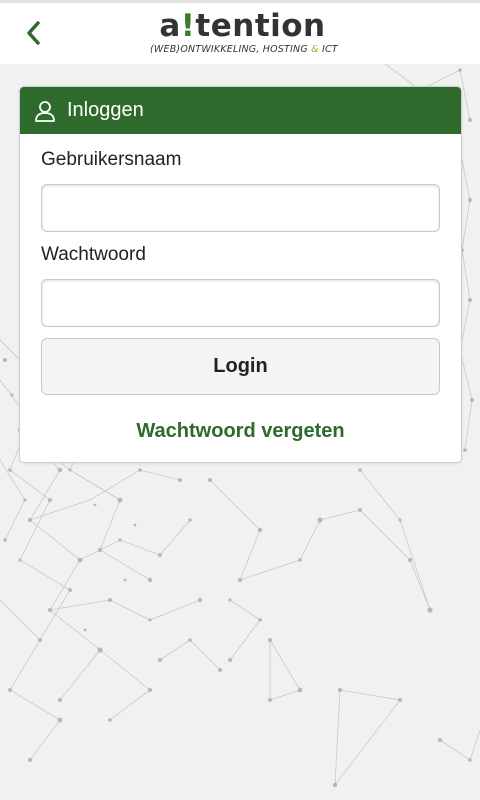 The image size is (480, 800). I want to click on back-button, so click(34, 33).